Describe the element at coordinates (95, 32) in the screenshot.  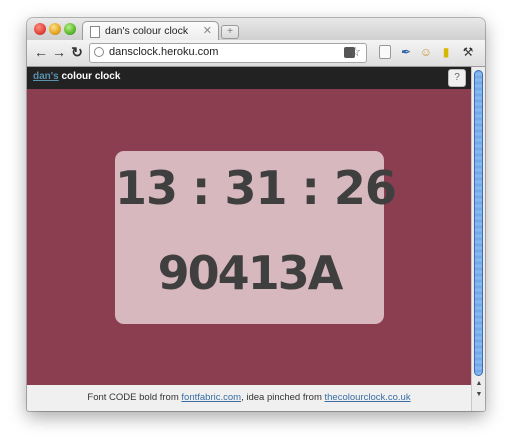
I see `page-favicon-icon` at that location.